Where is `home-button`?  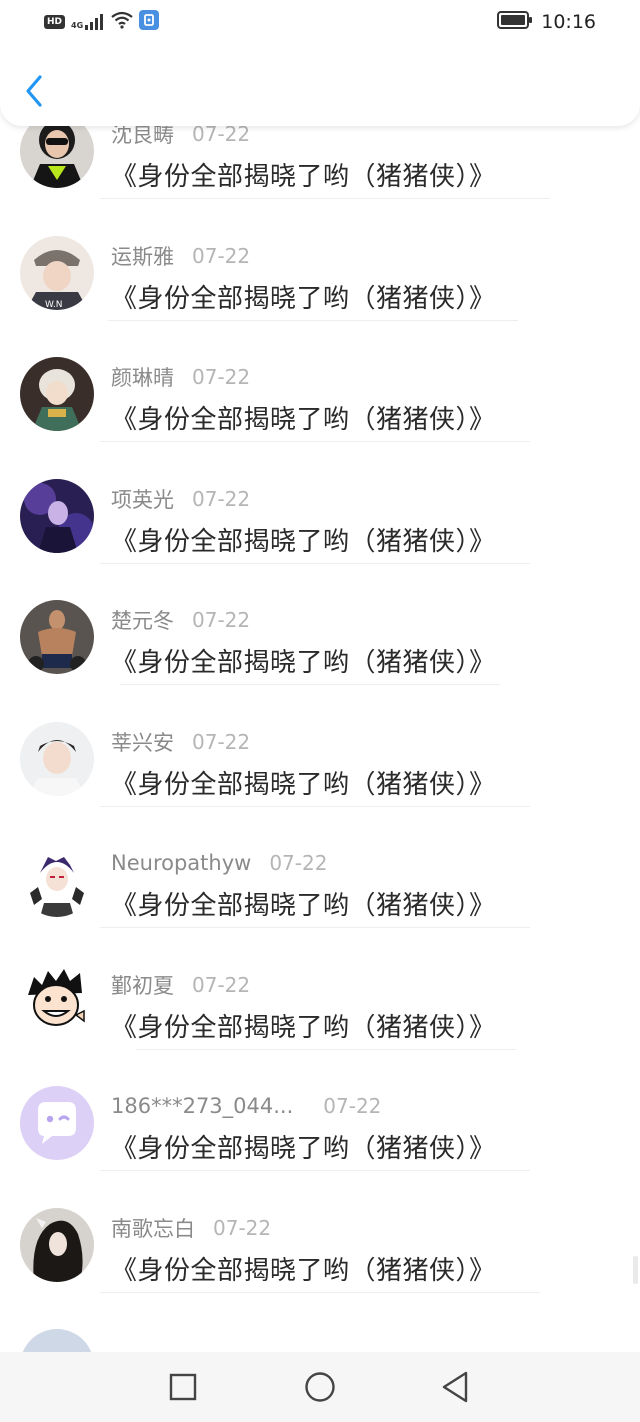 home-button is located at coordinates (320, 1387).